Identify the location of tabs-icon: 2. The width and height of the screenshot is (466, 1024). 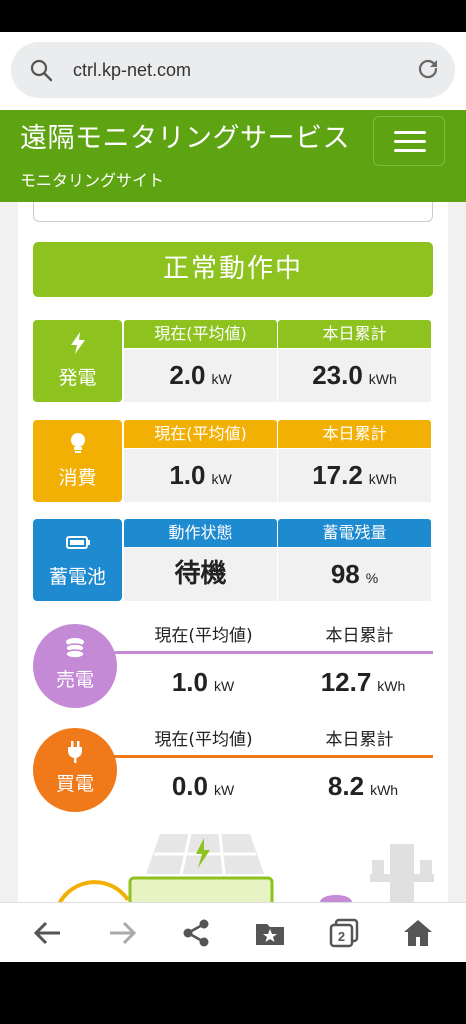
(344, 933).